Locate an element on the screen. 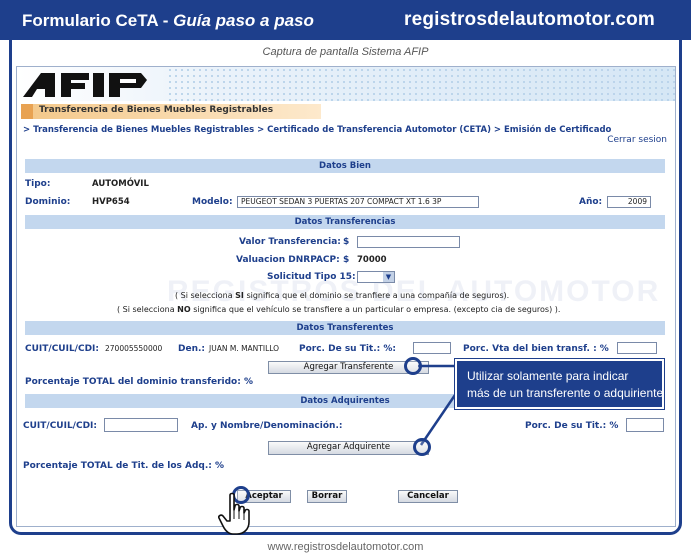  highlight-ring-adquirente is located at coordinates (422, 447).